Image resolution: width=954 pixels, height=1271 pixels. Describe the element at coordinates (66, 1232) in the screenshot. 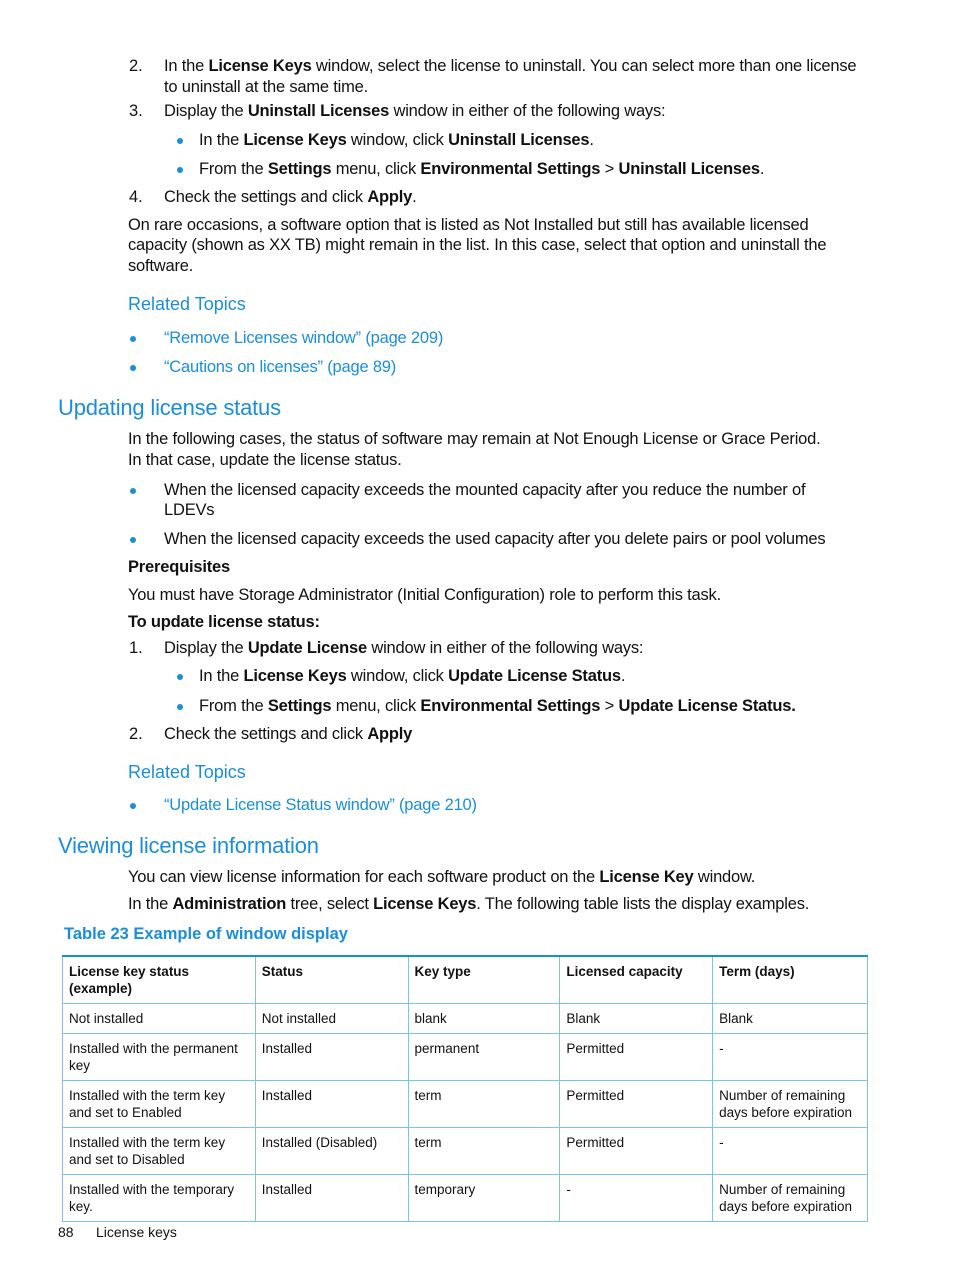

I see `page-number: 88` at that location.